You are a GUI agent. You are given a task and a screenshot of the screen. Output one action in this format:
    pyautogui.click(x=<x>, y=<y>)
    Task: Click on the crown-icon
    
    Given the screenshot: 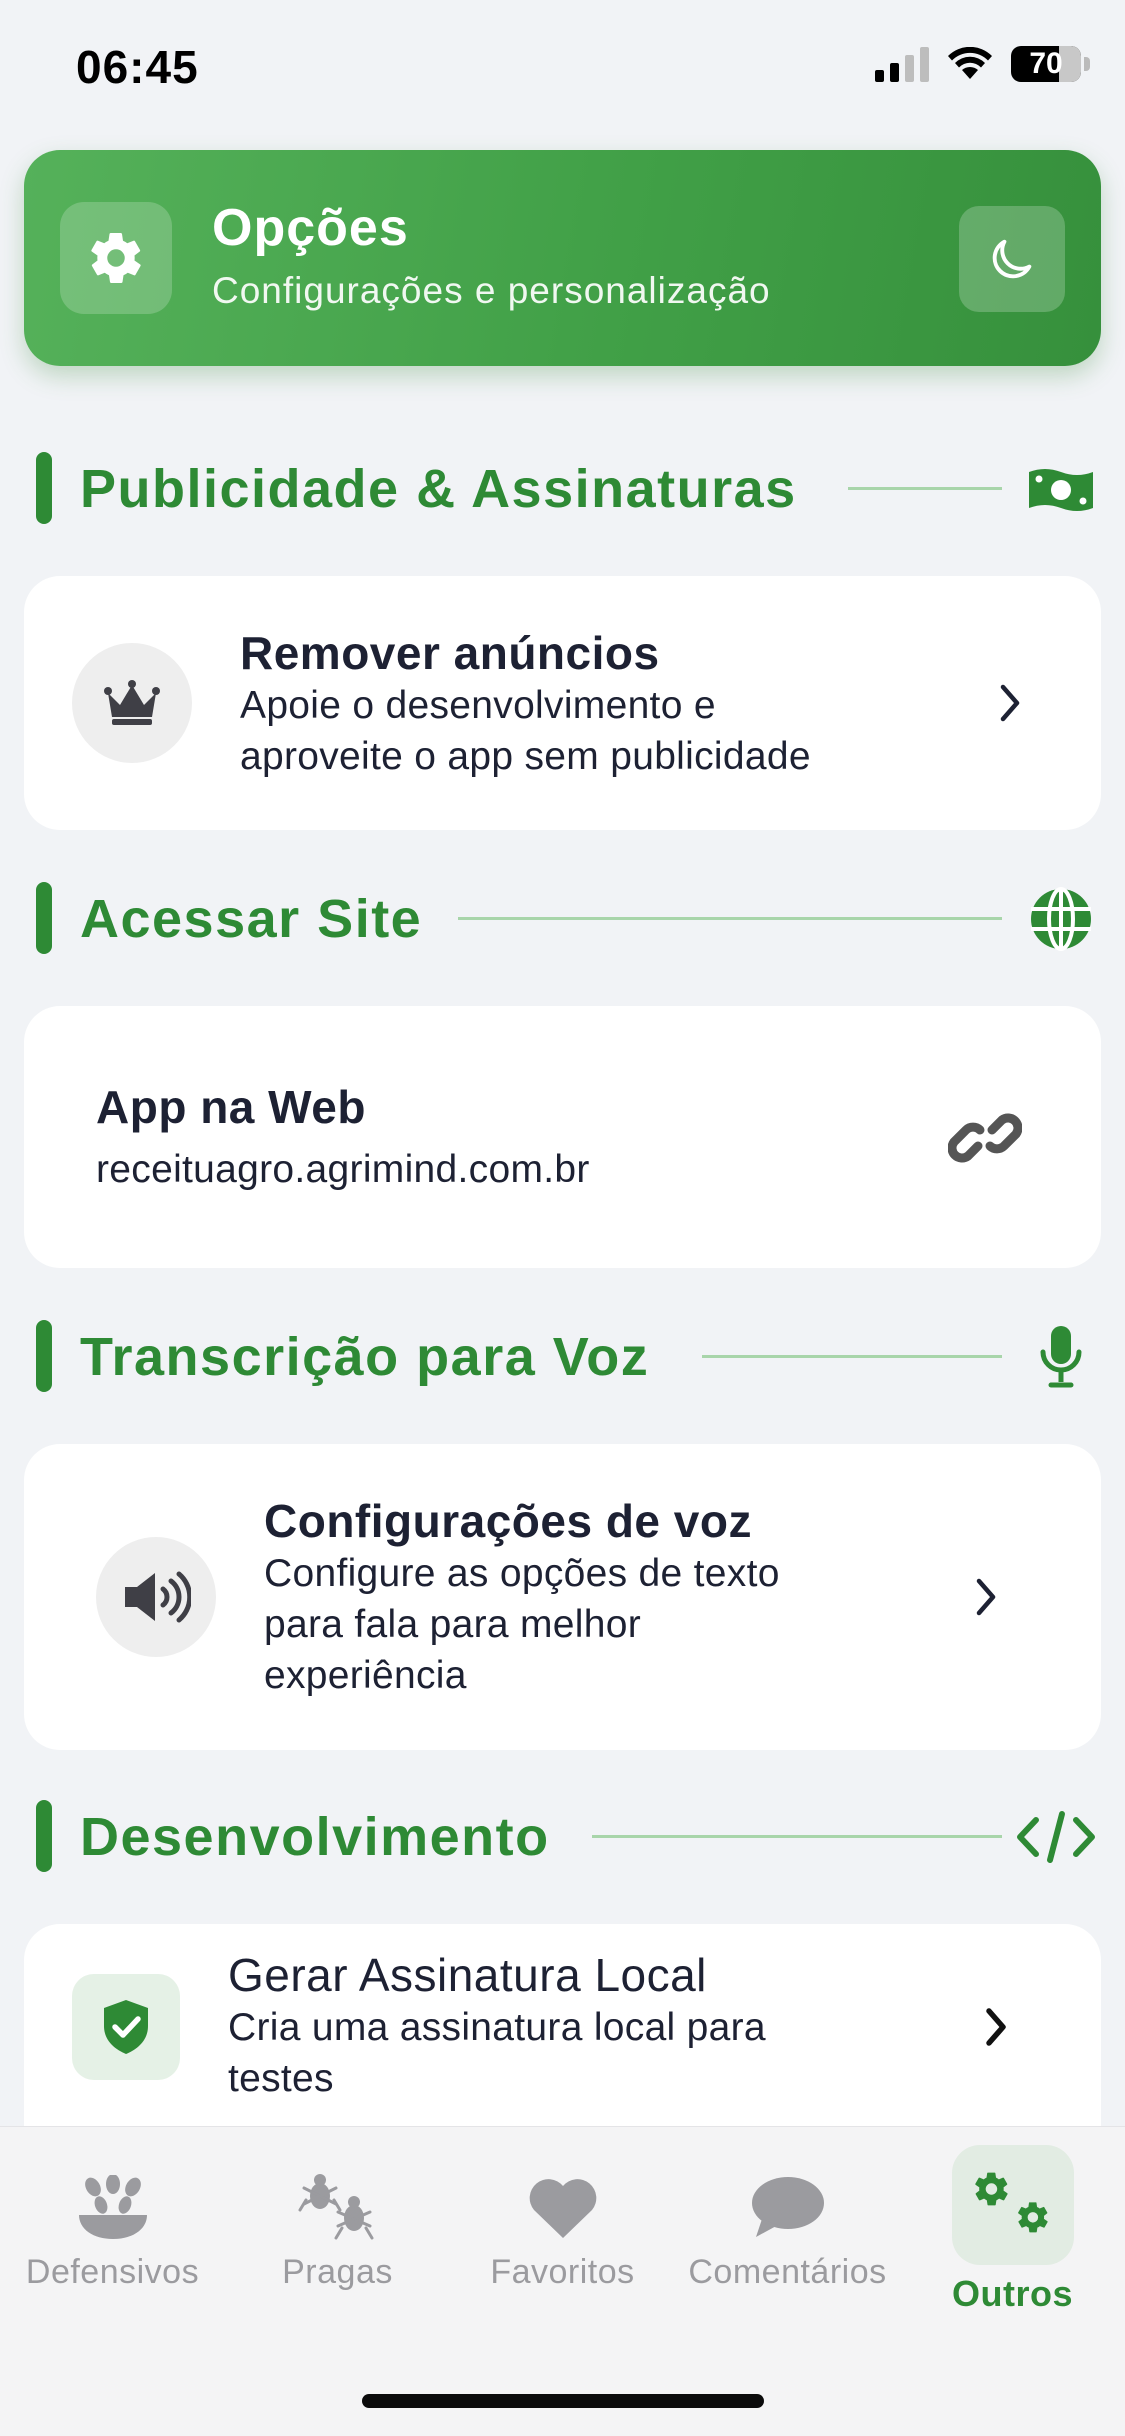 What is the action you would take?
    pyautogui.click(x=132, y=702)
    